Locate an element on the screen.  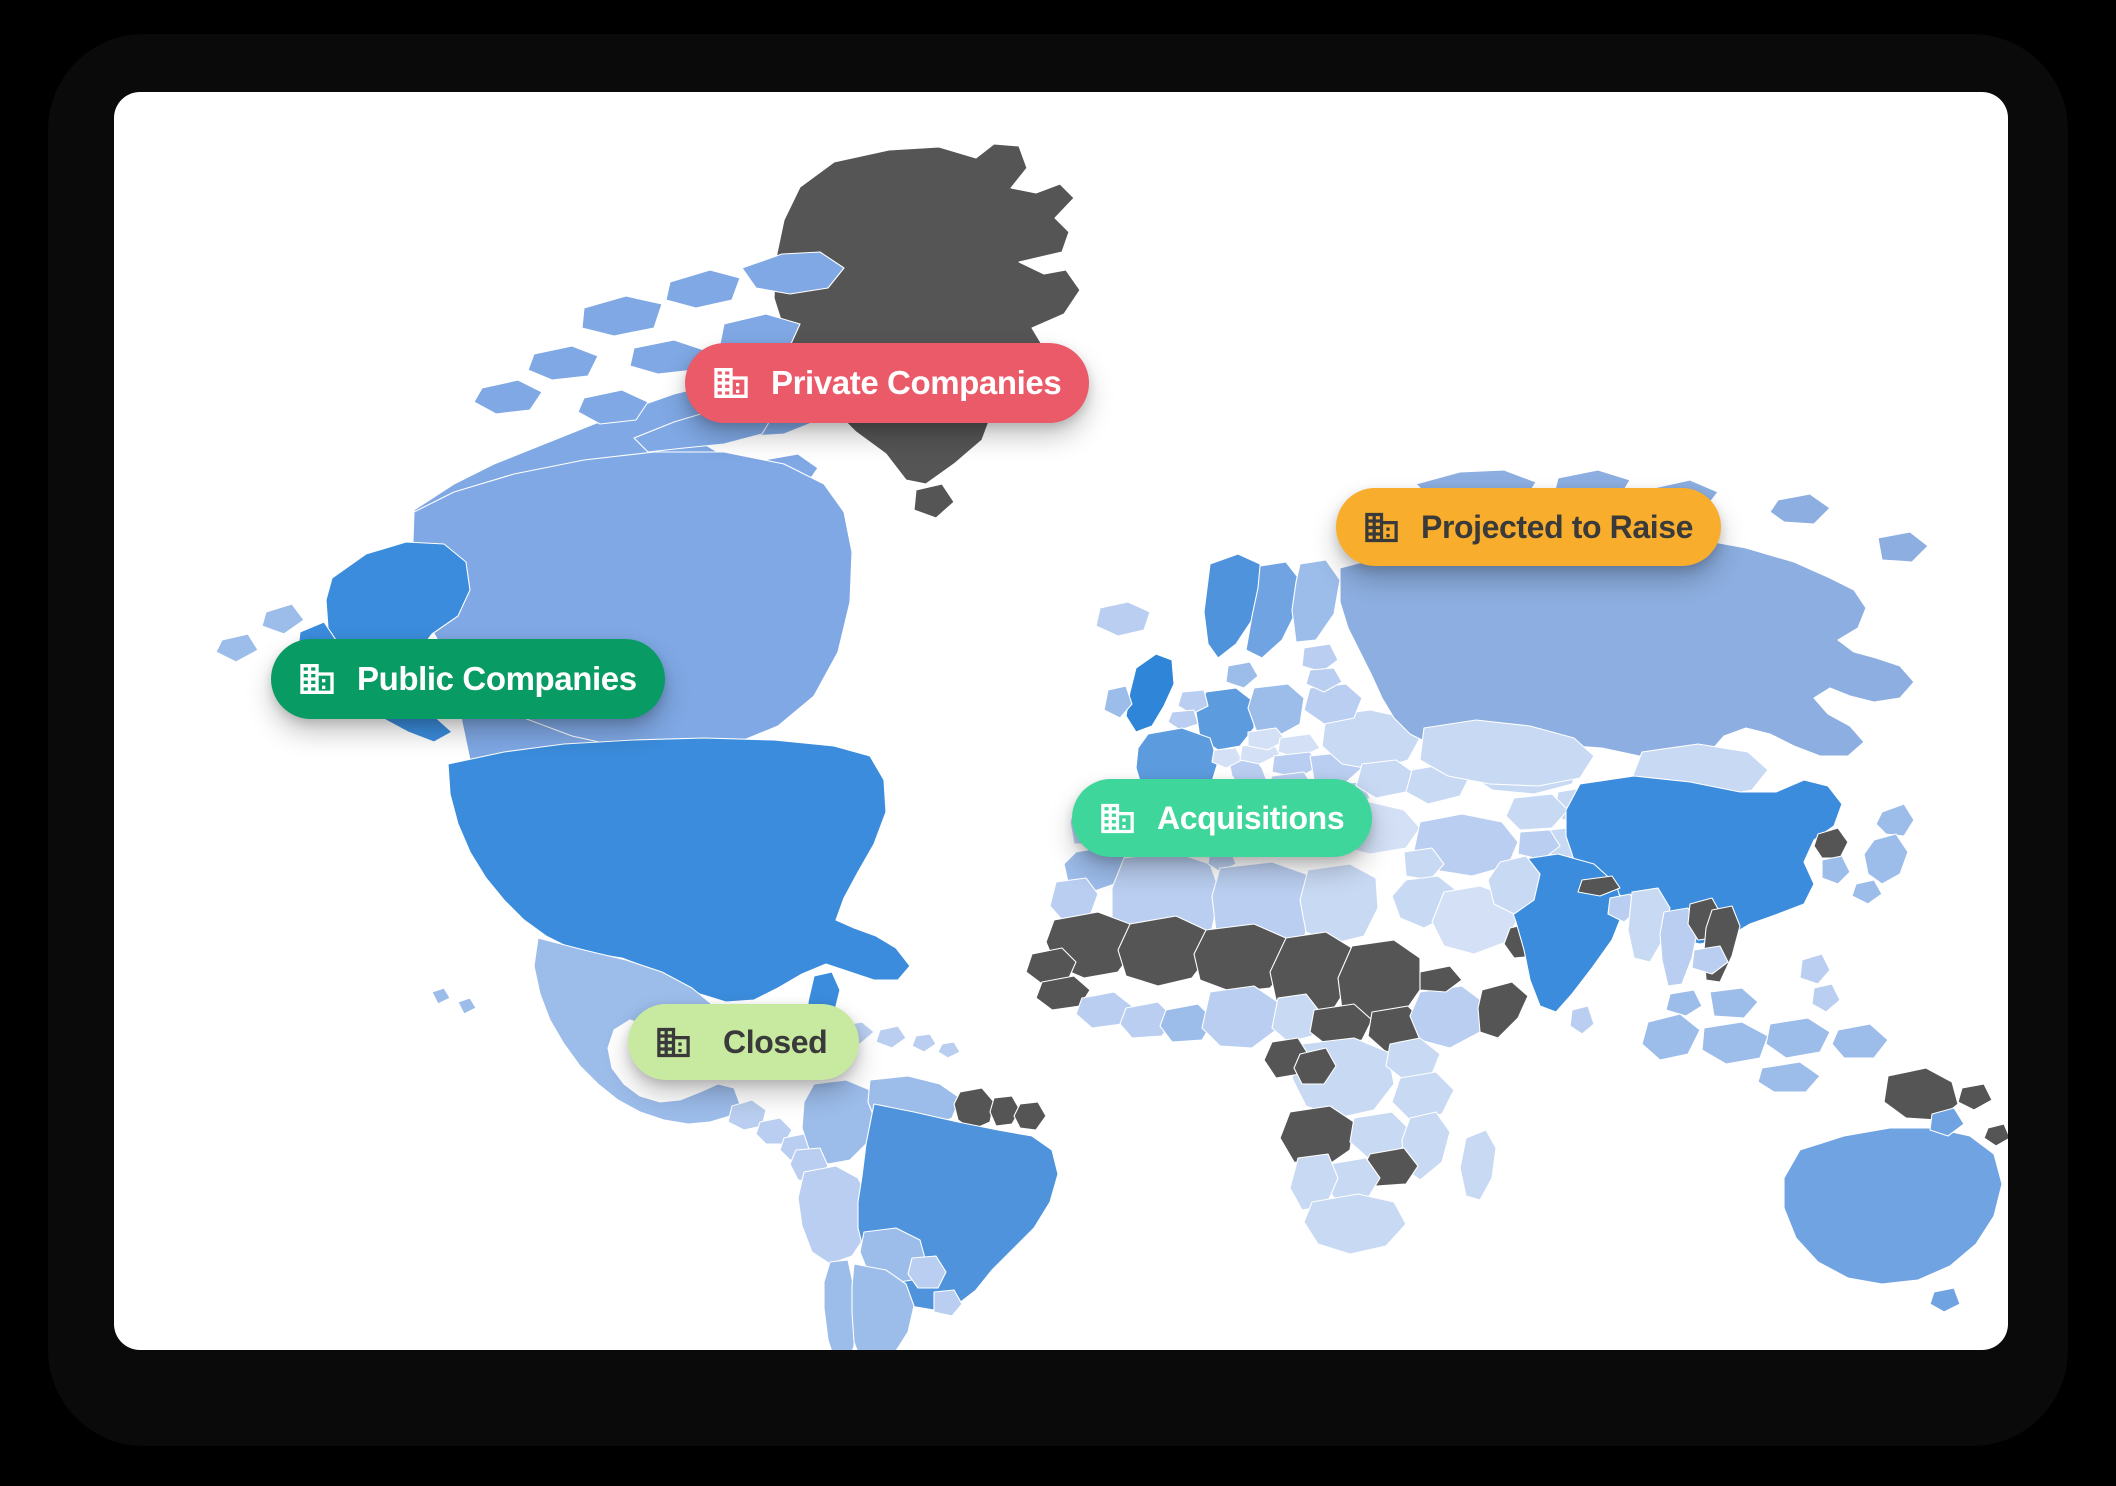
legend-pill-projected-to-raise: Projected to Raise is located at coordinates (1529, 527).